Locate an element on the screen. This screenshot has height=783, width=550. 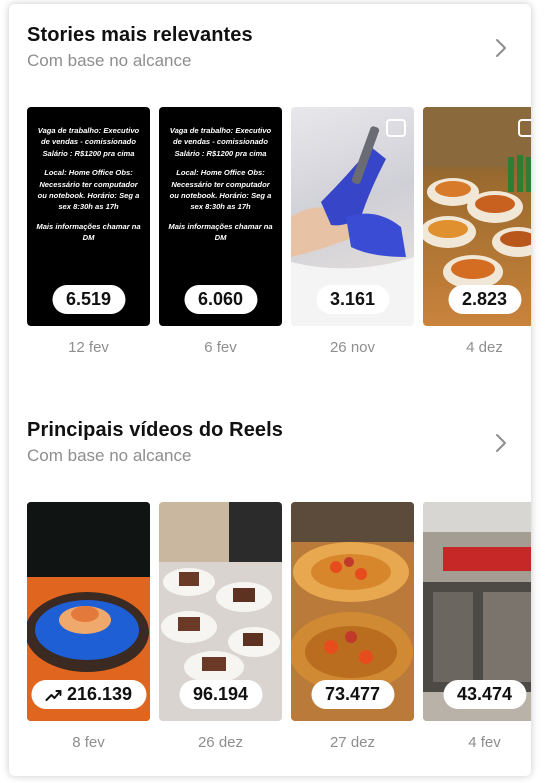
story-card: 2.823 4 dez is located at coordinates (477, 231).